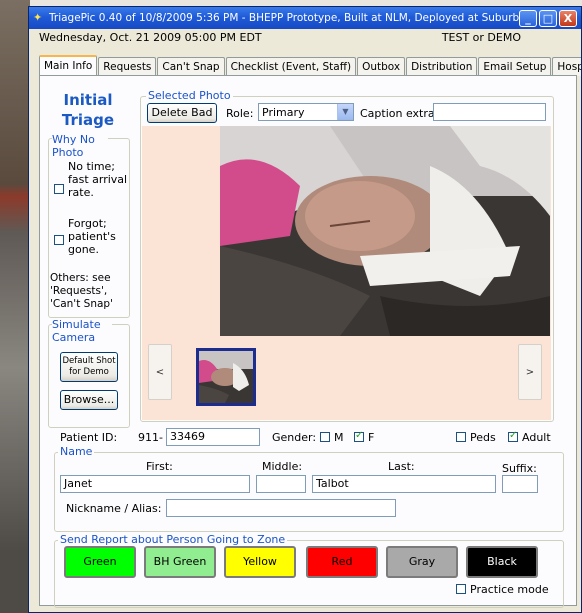 This screenshot has width=582, height=613. I want to click on nickname-input, so click(281, 508).